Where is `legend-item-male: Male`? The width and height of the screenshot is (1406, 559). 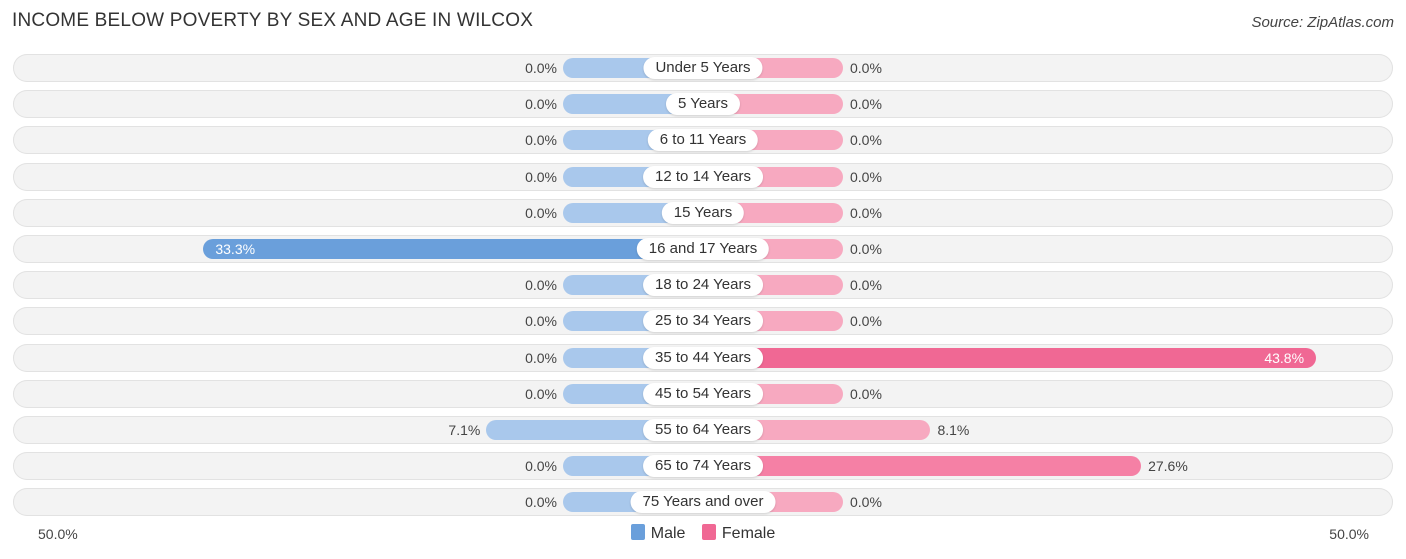 legend-item-male: Male is located at coordinates (658, 533).